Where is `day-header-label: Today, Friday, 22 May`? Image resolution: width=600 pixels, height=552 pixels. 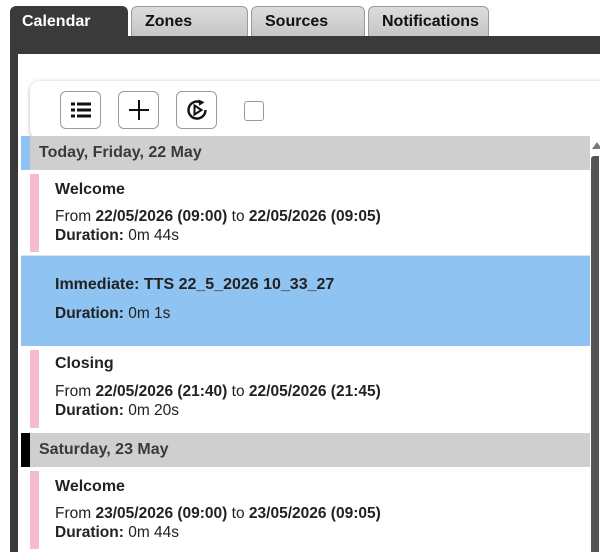
day-header-label: Today, Friday, 22 May is located at coordinates (120, 152).